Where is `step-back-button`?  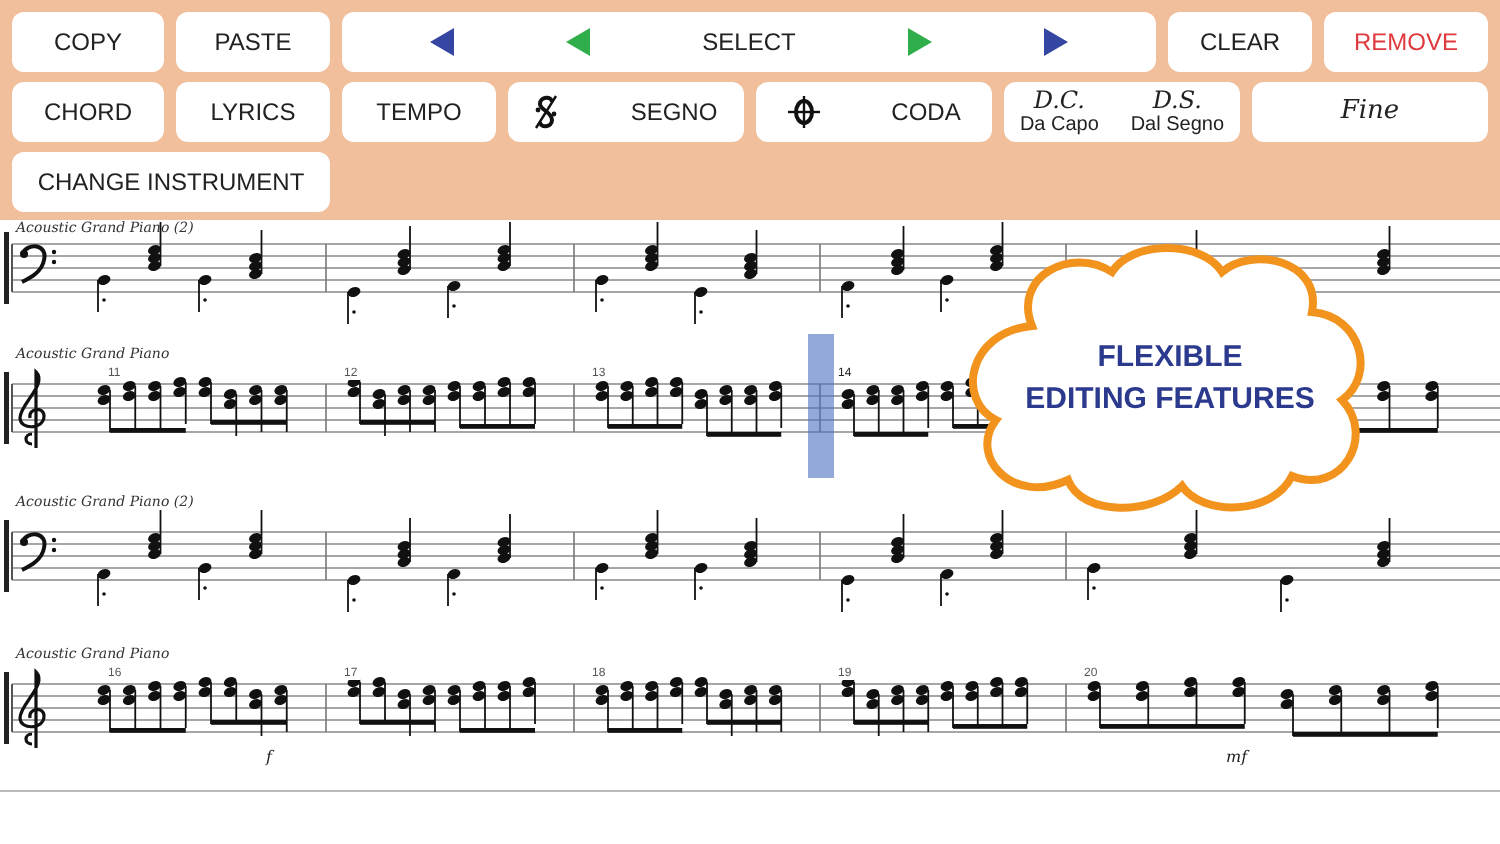
step-back-button is located at coordinates (578, 42).